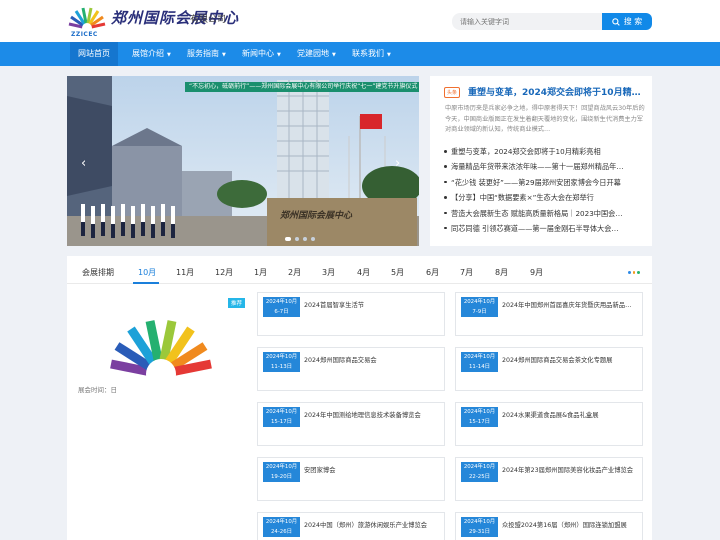 The width and height of the screenshot is (720, 540). I want to click on exhibition-card: 2024年10月 15-17日 2024水果渠道食品展&食品礼盒展, so click(549, 424).